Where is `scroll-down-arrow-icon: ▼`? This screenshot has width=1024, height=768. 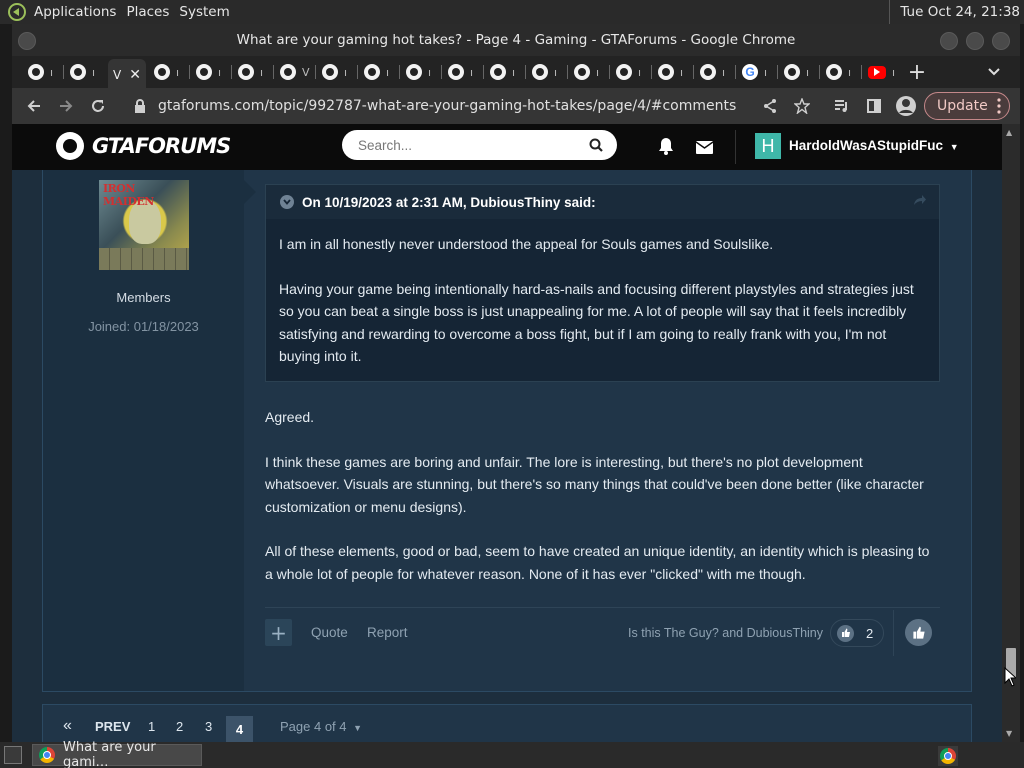
scroll-down-arrow-icon: ▼ is located at coordinates (1009, 733).